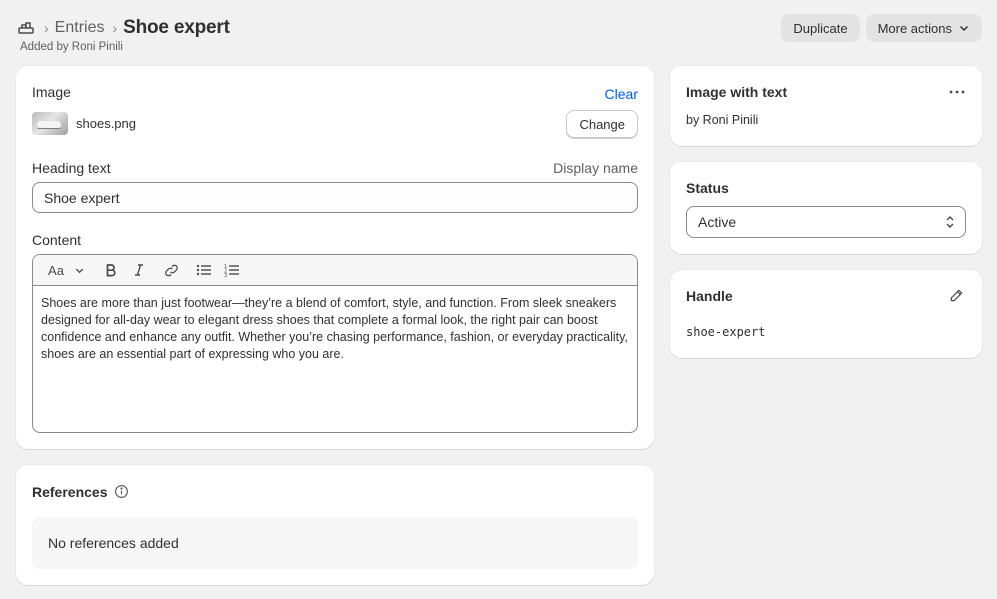  I want to click on image-file-name: shoes.png, so click(106, 123).